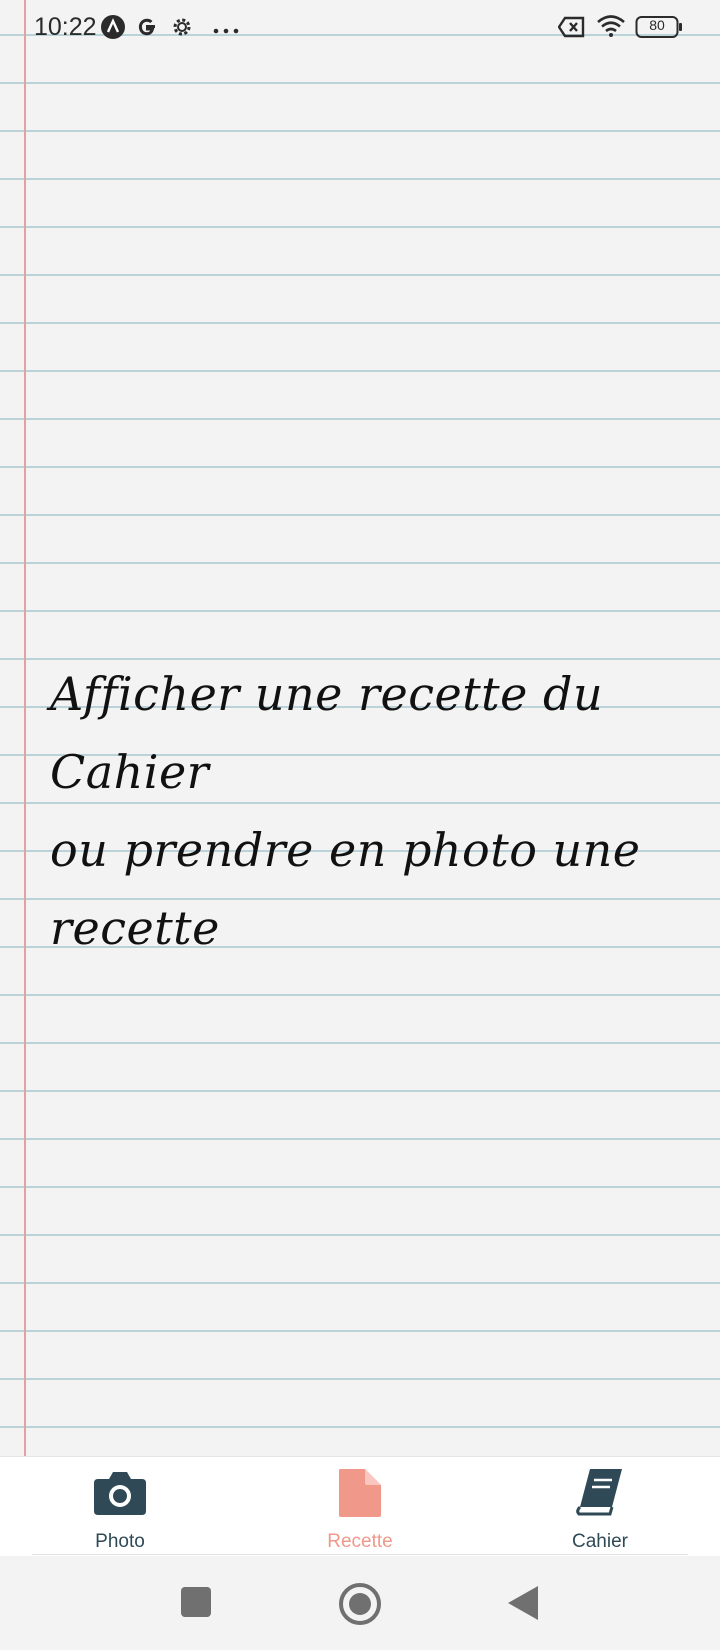 This screenshot has height=1650, width=720. I want to click on bottom-navigation-bar: Photo Recette Cahier, so click(360, 1506).